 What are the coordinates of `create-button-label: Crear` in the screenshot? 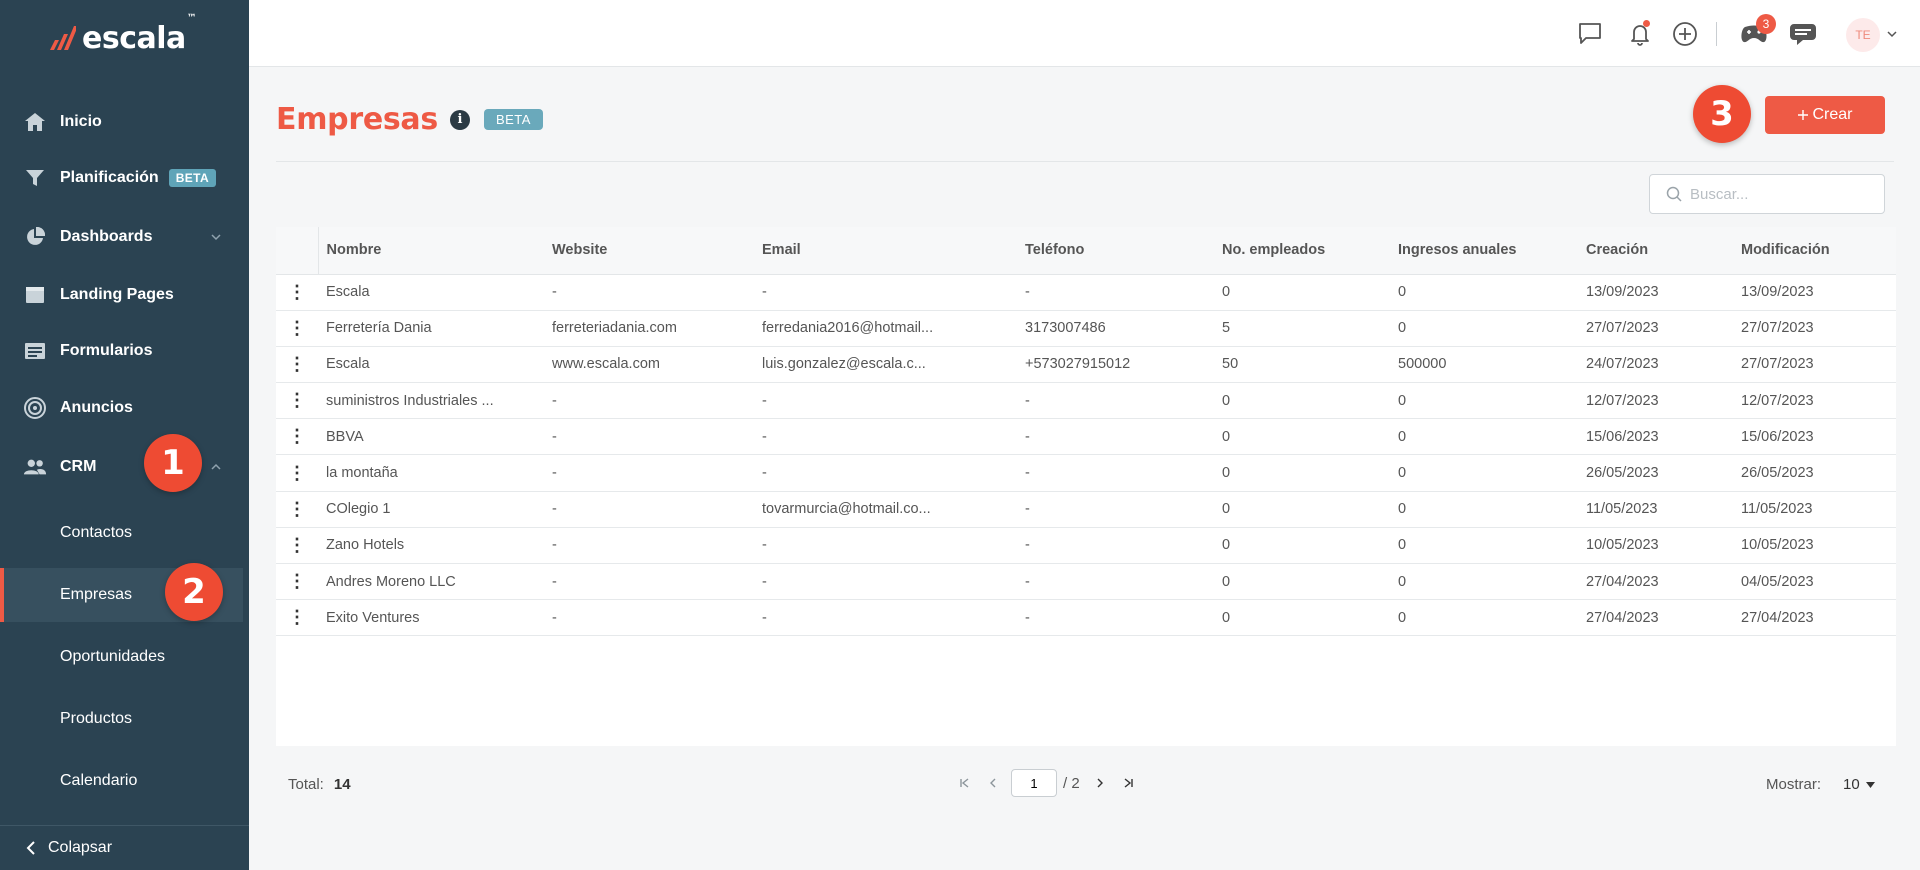 It's located at (1832, 114).